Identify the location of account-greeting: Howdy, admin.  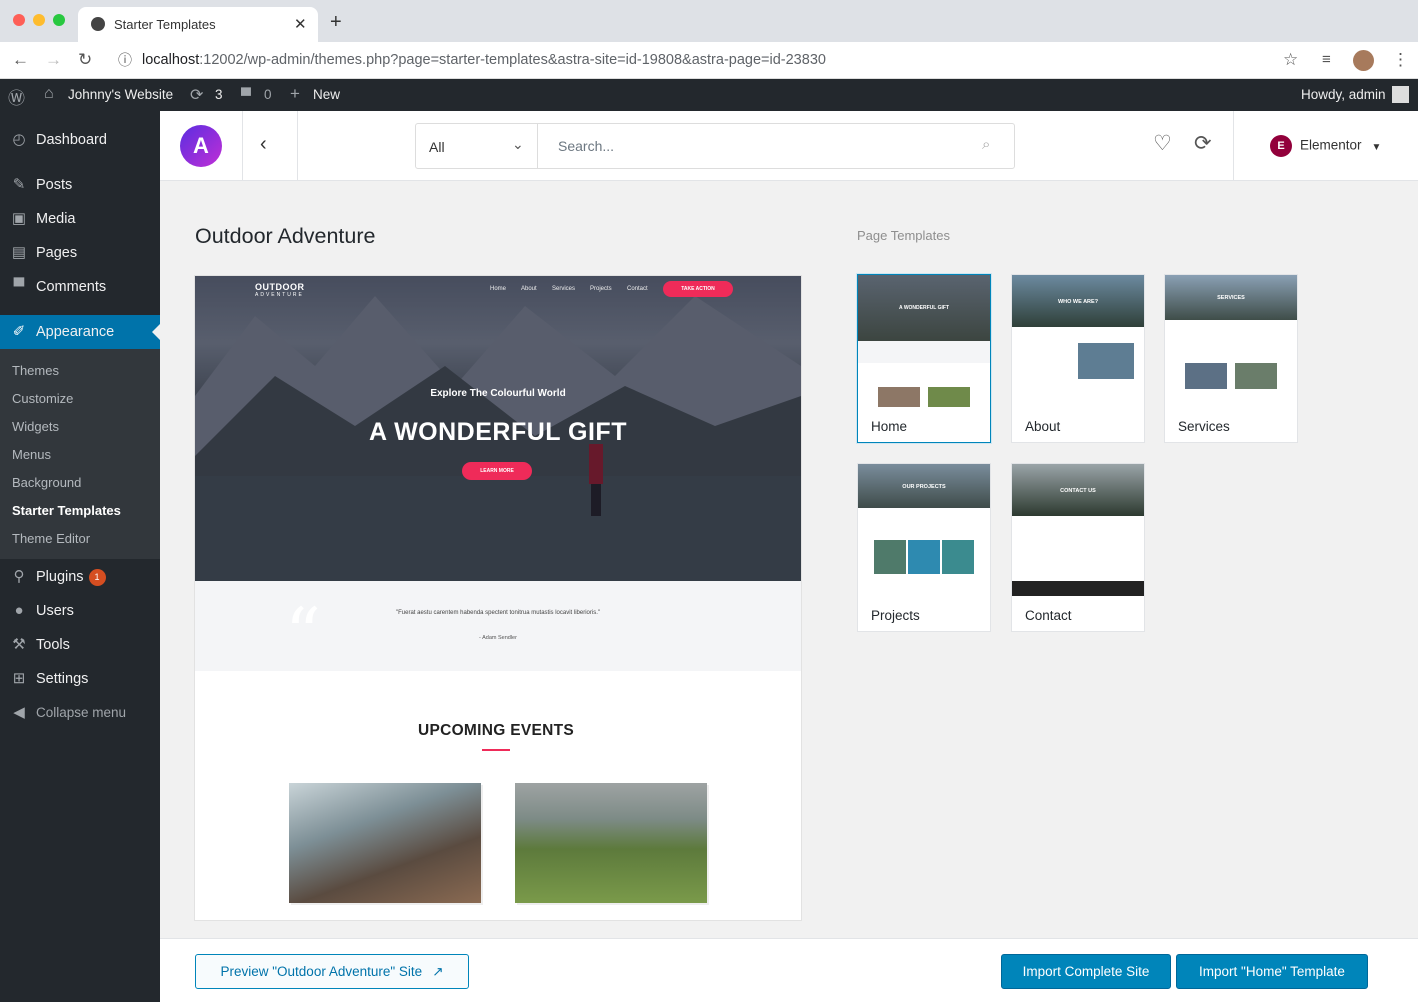
(1343, 94).